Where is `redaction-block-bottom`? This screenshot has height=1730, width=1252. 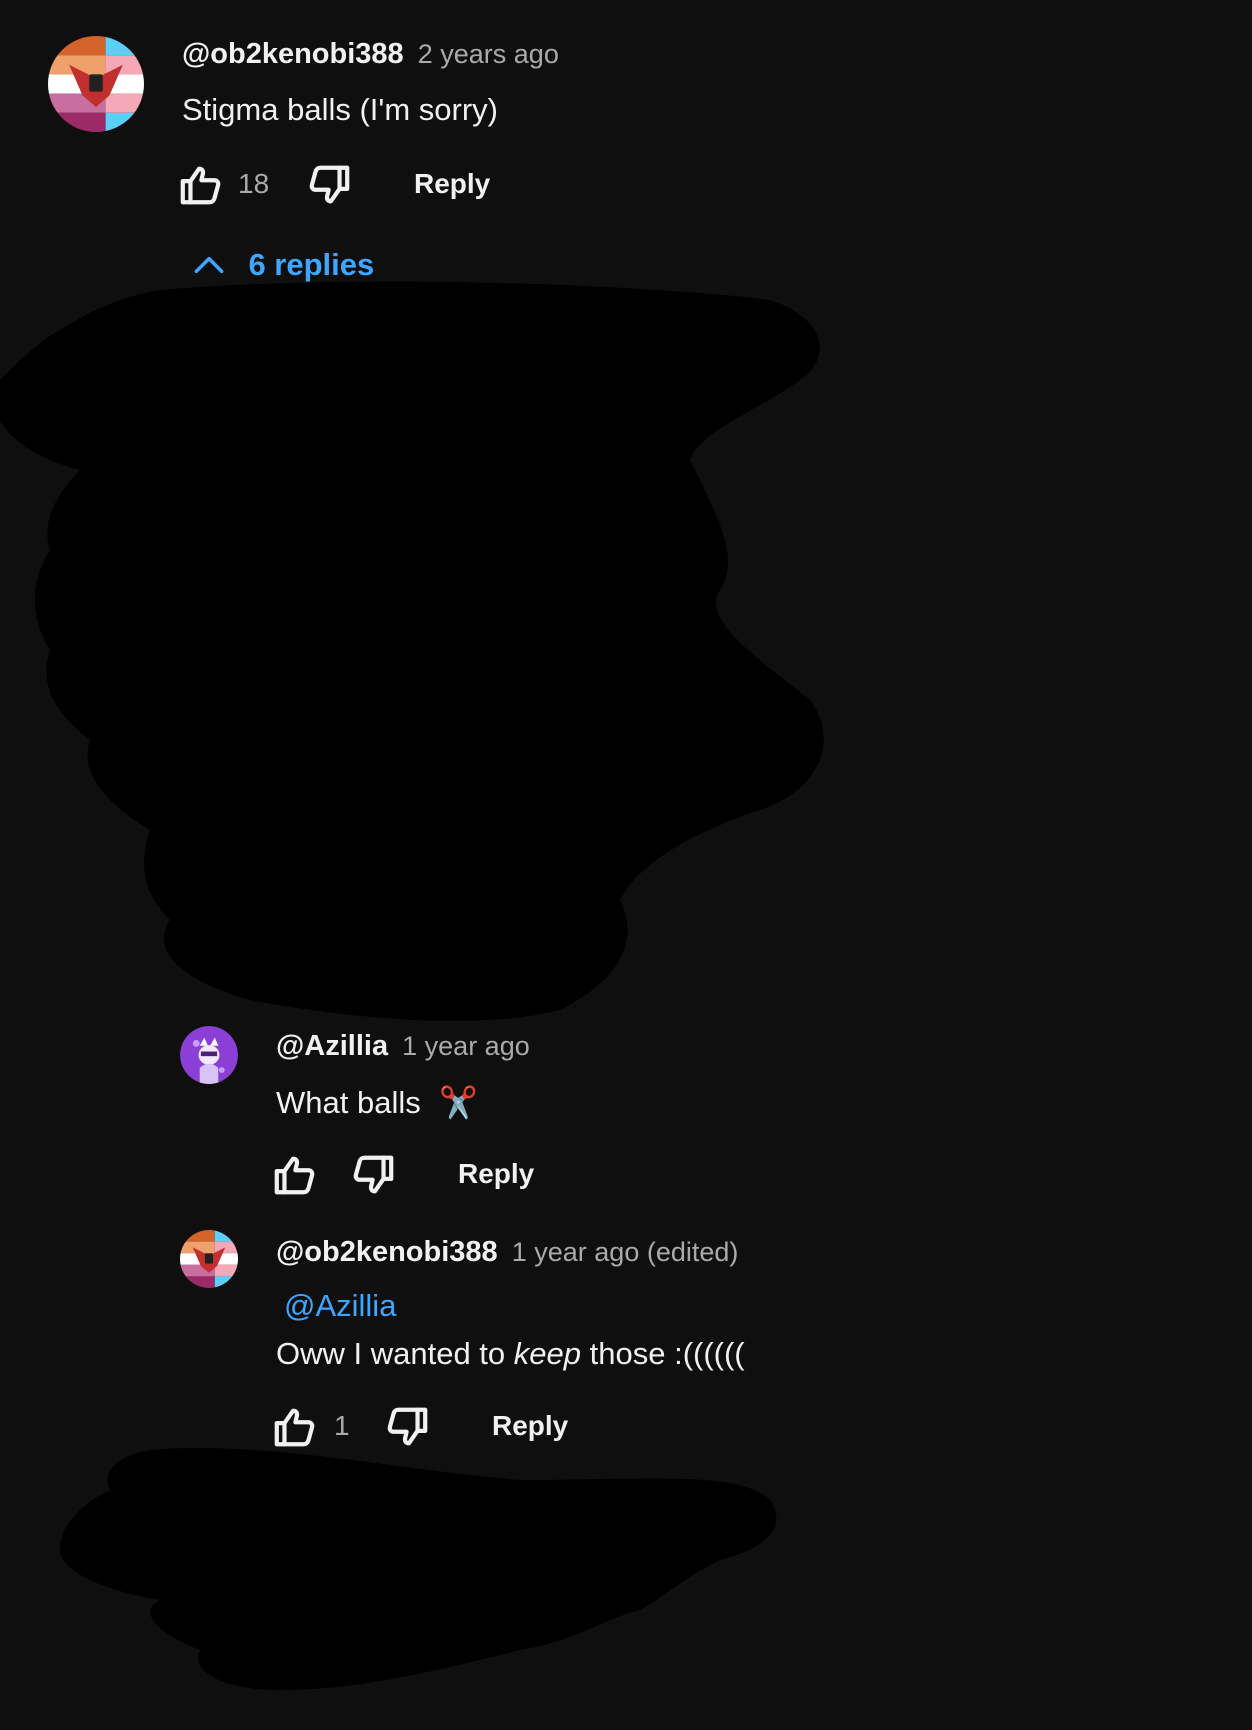
redaction-block-bottom is located at coordinates (418, 1568).